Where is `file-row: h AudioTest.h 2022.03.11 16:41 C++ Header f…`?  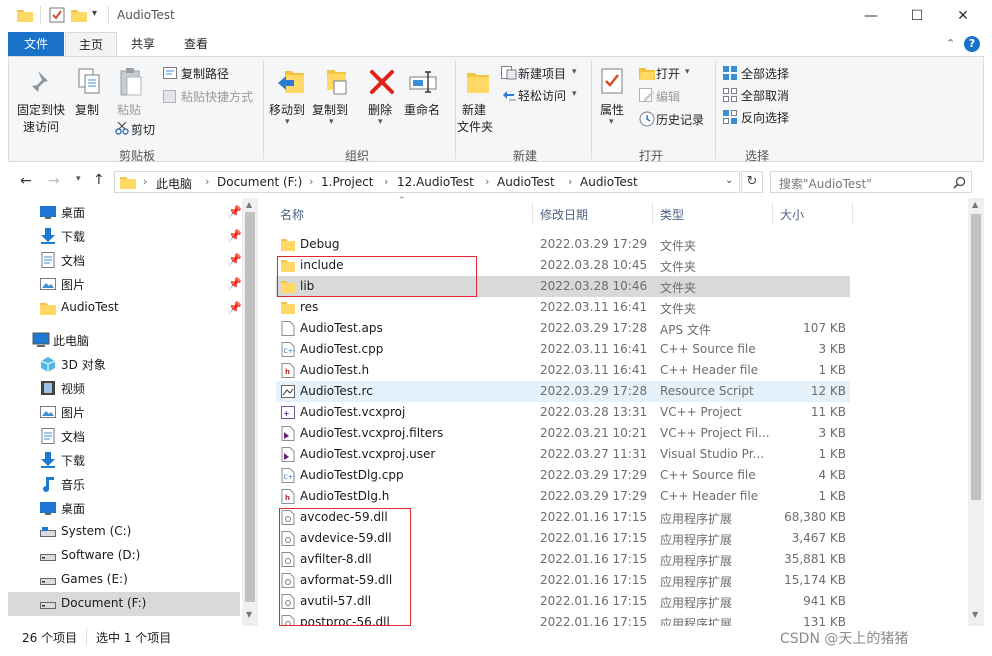
file-row: h AudioTest.h 2022.03.11 16:41 C++ Header f… is located at coordinates (563, 370).